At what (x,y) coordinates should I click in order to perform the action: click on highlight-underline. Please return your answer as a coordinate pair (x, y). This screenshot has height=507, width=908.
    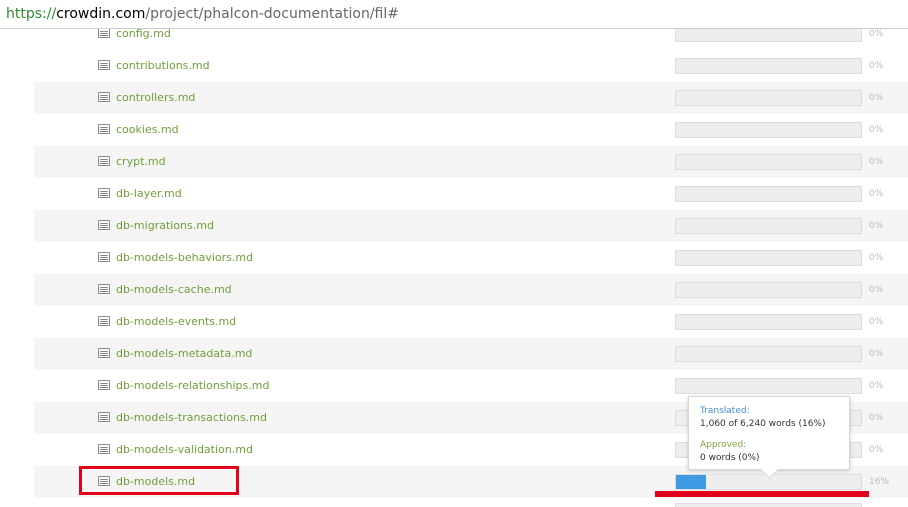
    Looking at the image, I should click on (762, 494).